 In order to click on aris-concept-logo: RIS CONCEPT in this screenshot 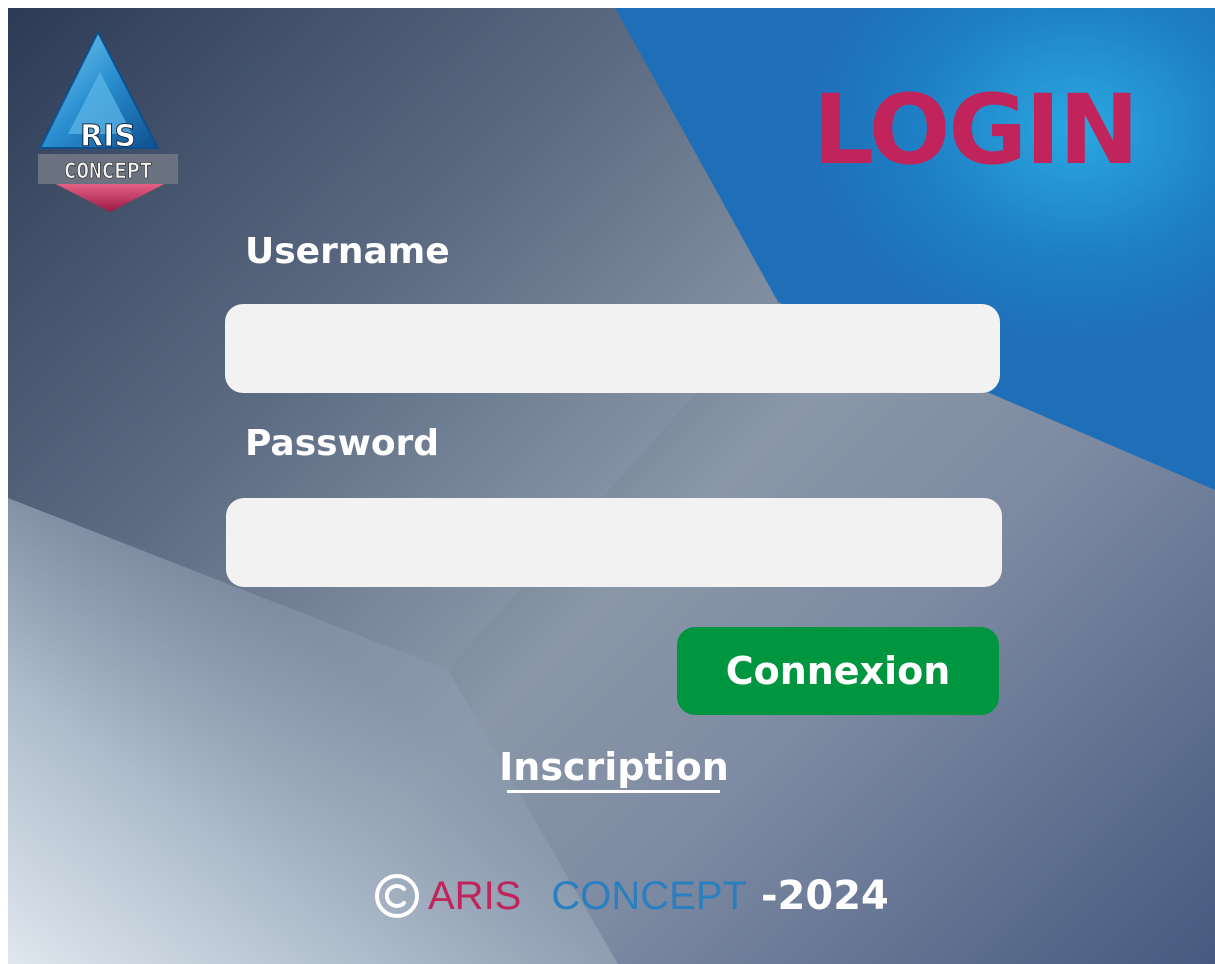, I will do `click(108, 121)`.